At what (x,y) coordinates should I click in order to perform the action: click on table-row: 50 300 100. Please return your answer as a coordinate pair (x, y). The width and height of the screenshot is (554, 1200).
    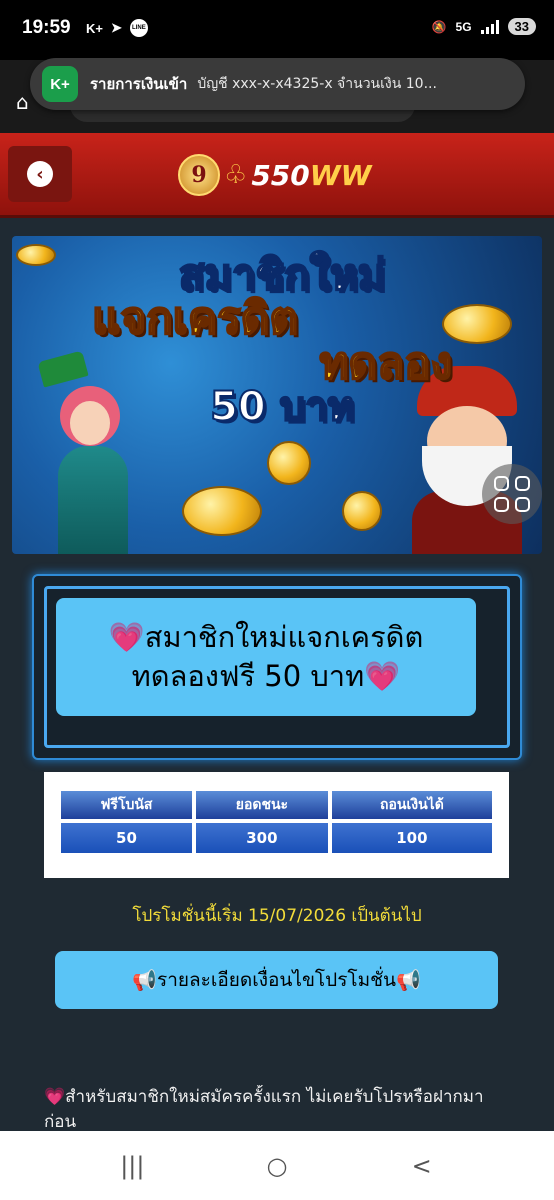
    Looking at the image, I should click on (276, 838).